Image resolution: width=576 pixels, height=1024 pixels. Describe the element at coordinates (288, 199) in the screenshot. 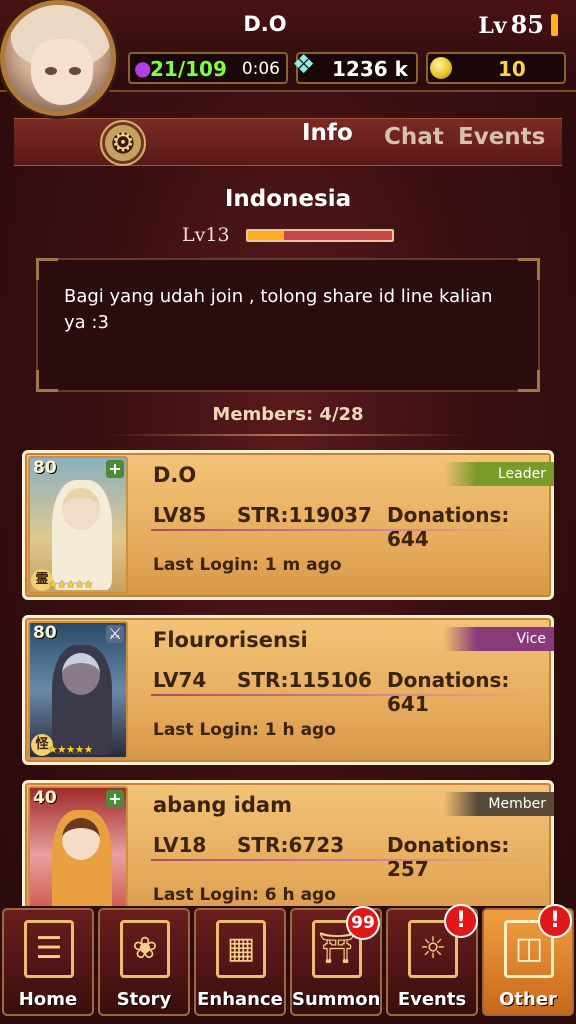

I see `guild-name: Indonesia` at that location.